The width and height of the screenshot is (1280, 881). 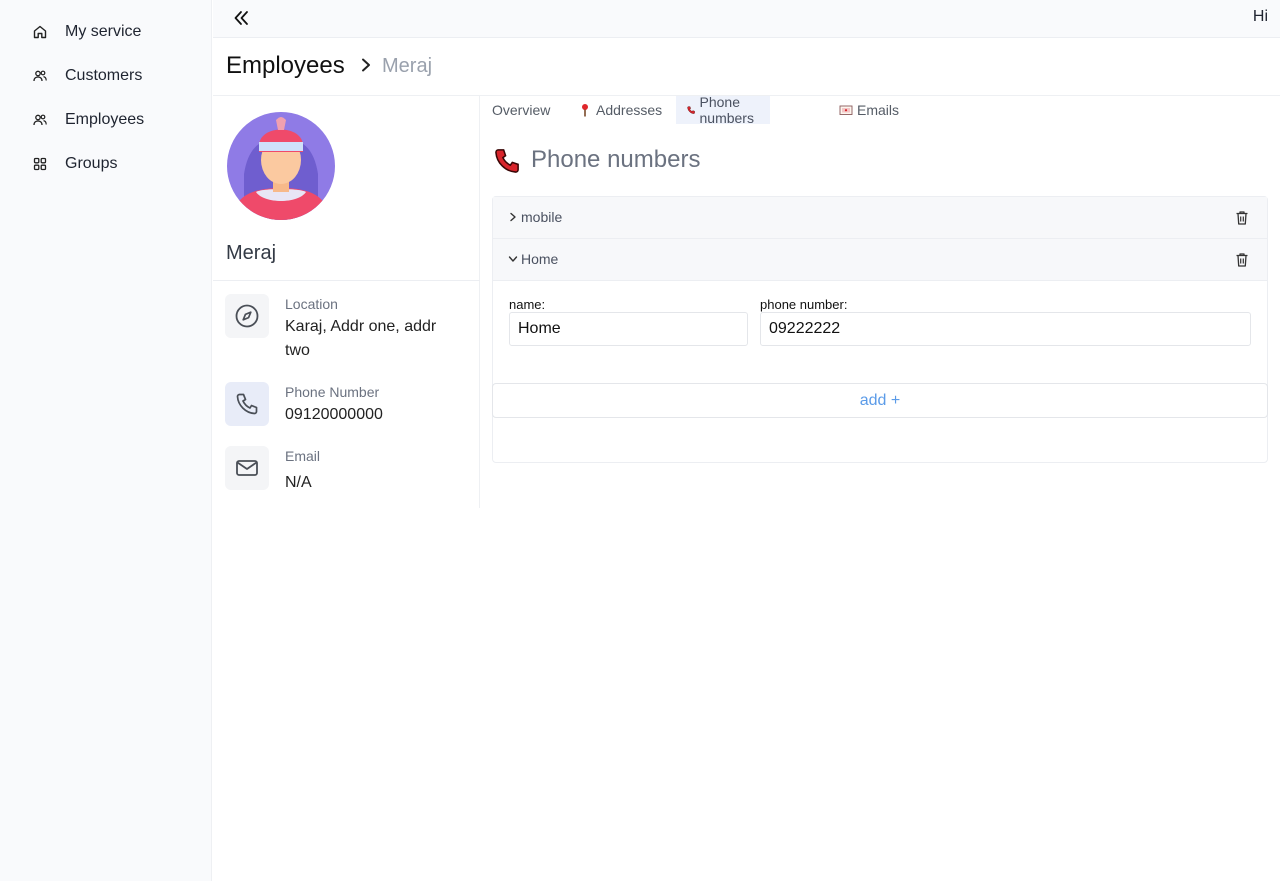 I want to click on tab-emails: Emails, so click(x=869, y=110).